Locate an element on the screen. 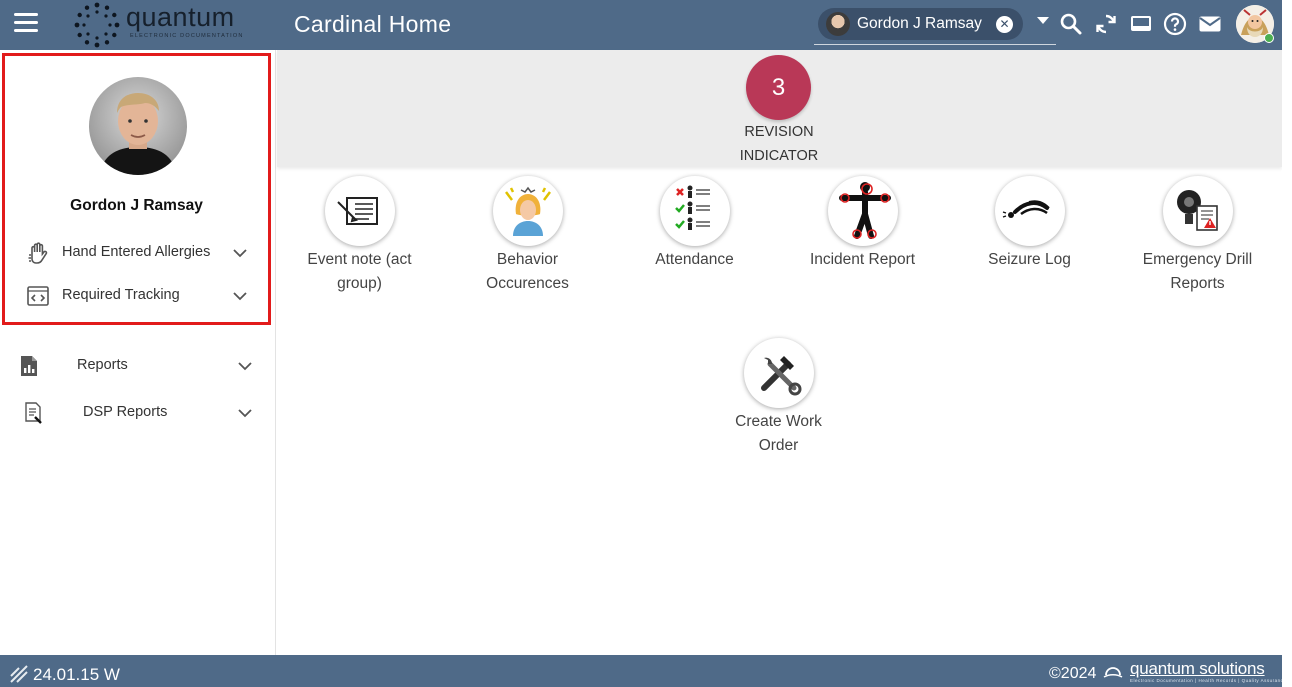 The width and height of the screenshot is (1292, 687). seizure-icon is located at coordinates (1029, 211).